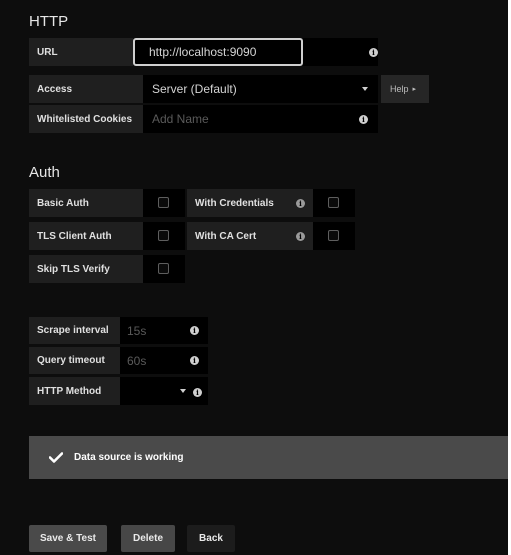 Image resolution: width=511 pixels, height=555 pixels. What do you see at coordinates (148, 538) in the screenshot?
I see `delete-button: Delete` at bounding box center [148, 538].